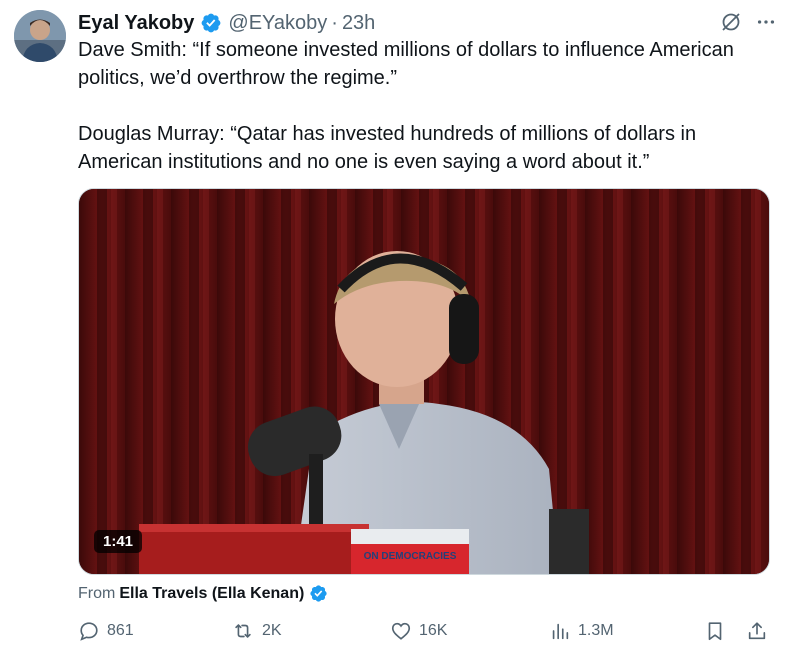 The height and width of the screenshot is (669, 797). I want to click on like-count: 16K, so click(433, 630).